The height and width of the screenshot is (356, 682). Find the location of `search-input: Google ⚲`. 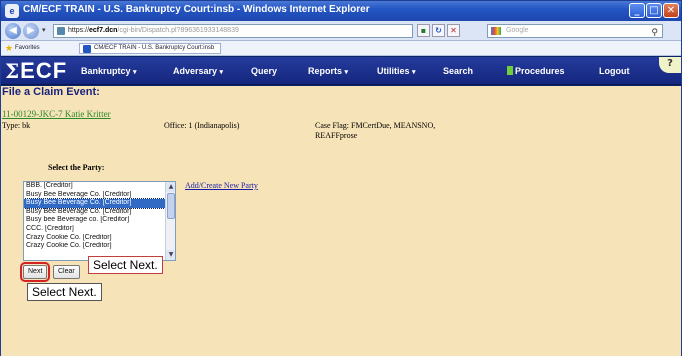

search-input: Google ⚲ is located at coordinates (575, 31).